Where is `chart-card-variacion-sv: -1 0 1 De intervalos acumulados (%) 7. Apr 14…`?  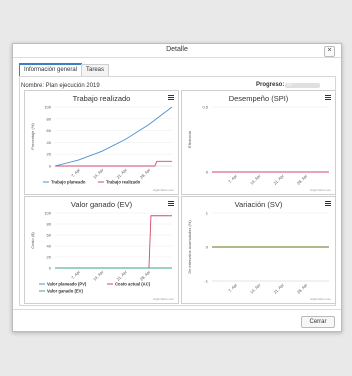 chart-card-variacion-sv: -1 0 1 De intervalos acumulados (%) 7. Apr 14… is located at coordinates (258, 250).